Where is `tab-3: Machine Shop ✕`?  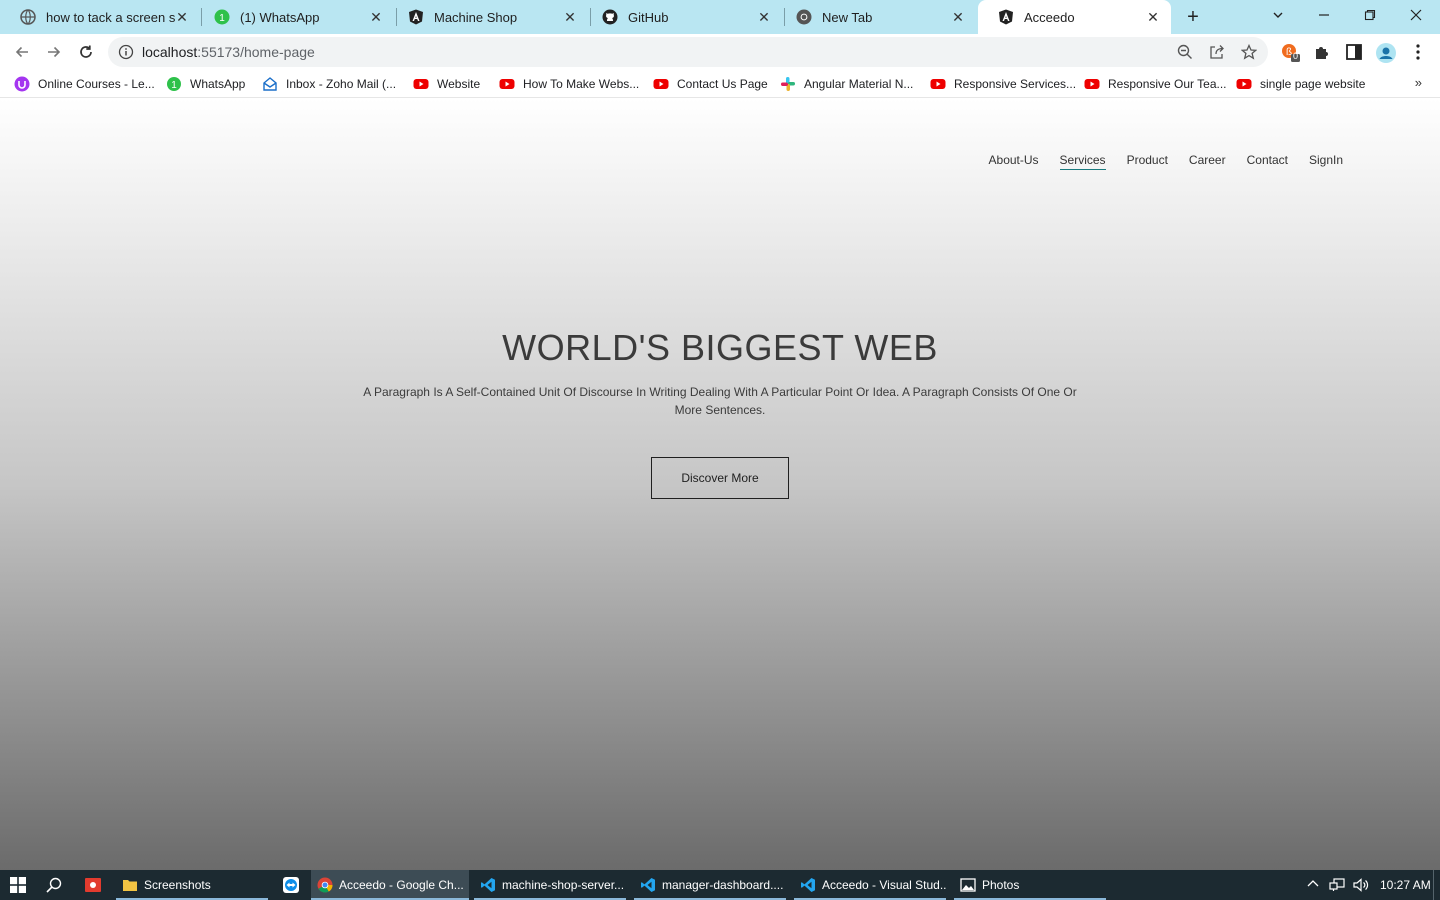 tab-3: Machine Shop ✕ is located at coordinates (488, 17).